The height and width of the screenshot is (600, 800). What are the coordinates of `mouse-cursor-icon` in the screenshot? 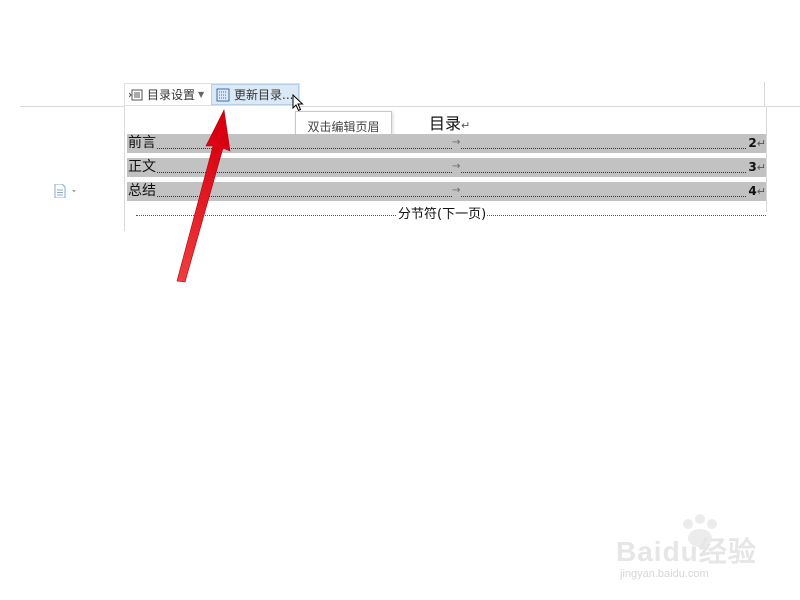 It's located at (299, 102).